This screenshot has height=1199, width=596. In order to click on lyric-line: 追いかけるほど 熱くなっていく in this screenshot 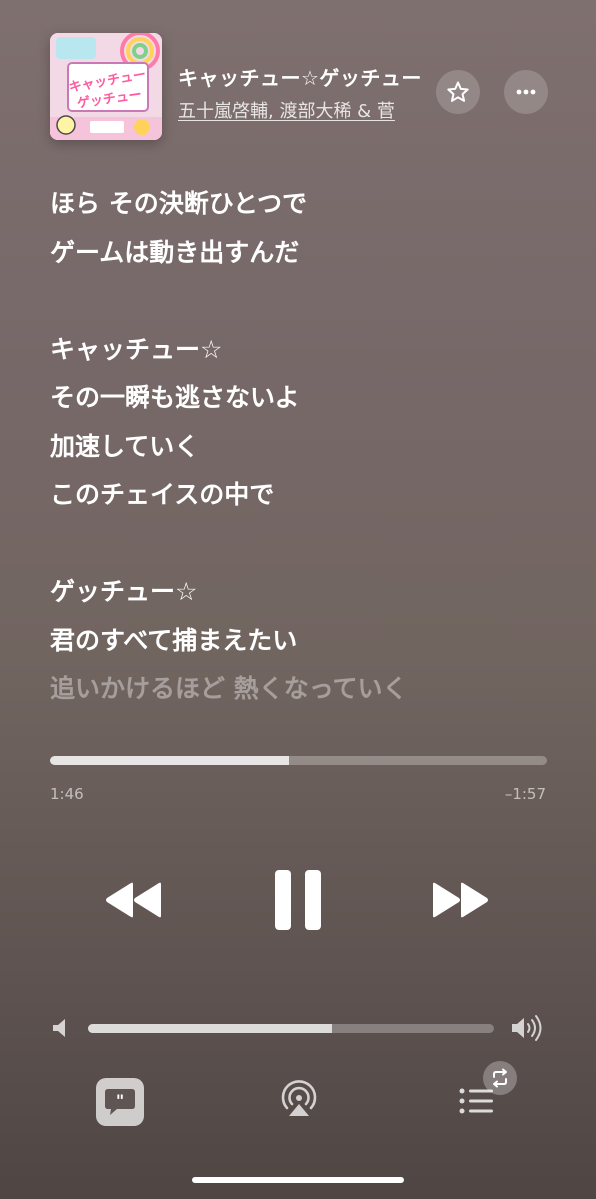, I will do `click(310, 689)`.